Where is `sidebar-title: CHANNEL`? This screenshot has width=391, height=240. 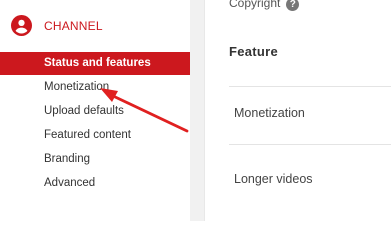
sidebar-title: CHANNEL is located at coordinates (73, 26).